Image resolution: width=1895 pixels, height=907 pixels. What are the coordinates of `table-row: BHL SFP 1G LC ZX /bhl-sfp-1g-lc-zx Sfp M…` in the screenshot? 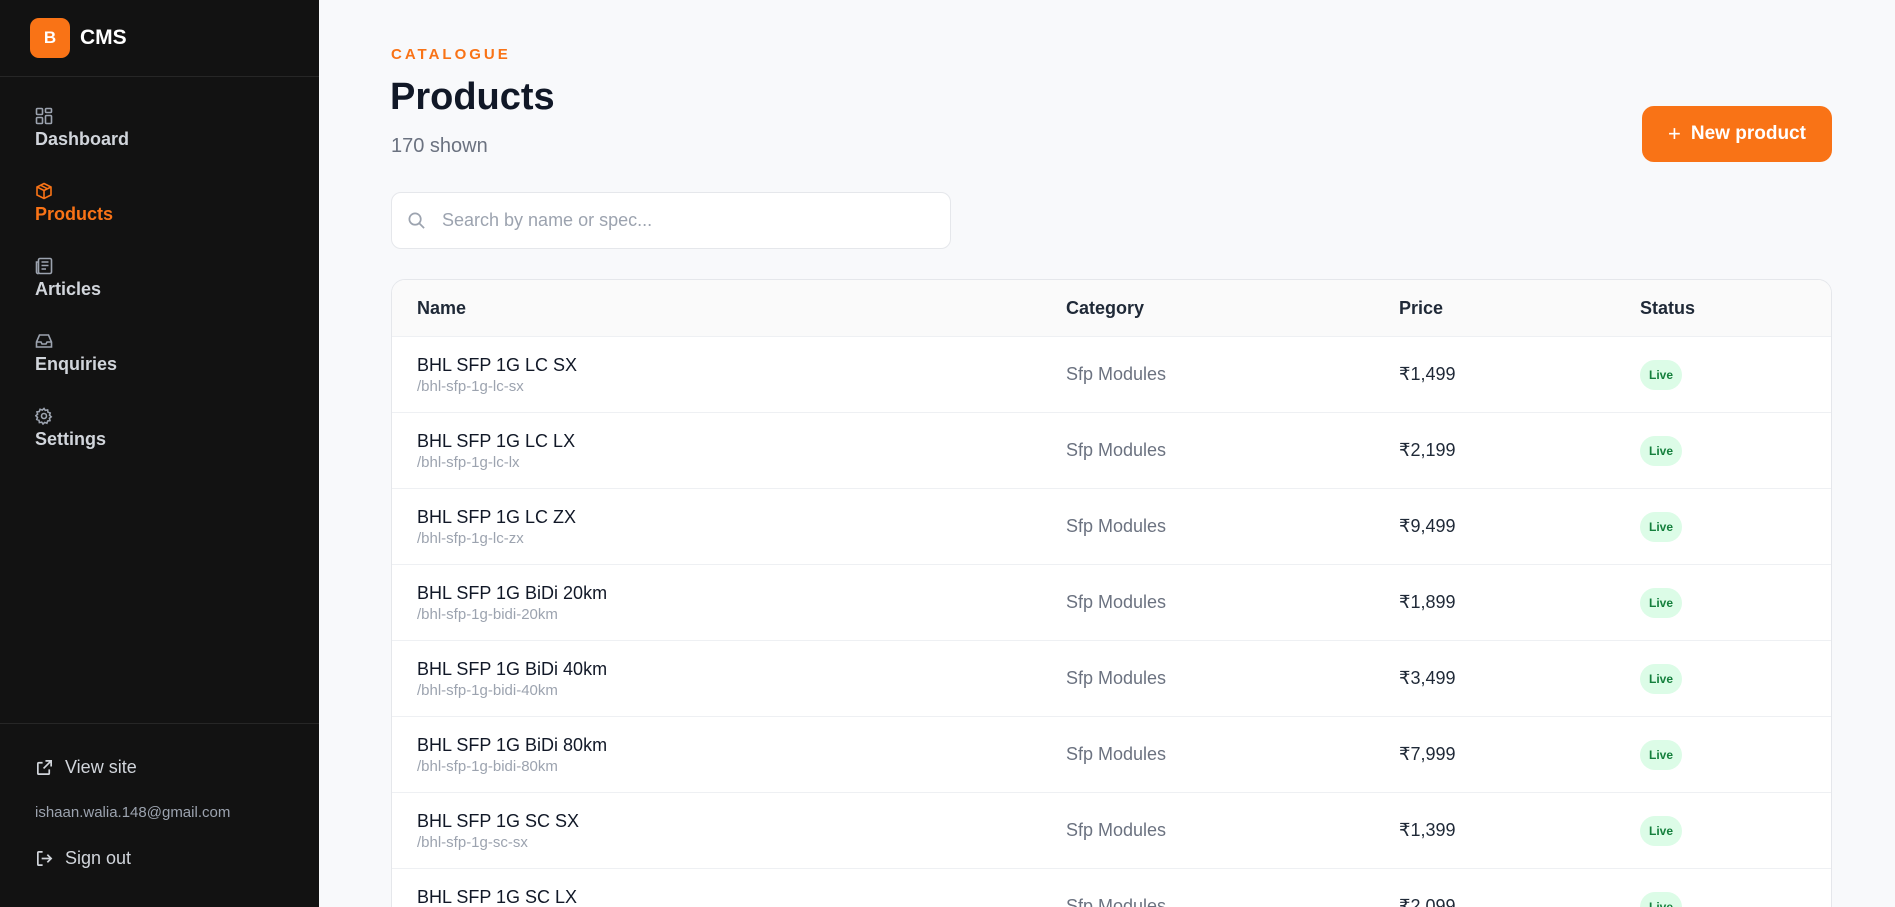 It's located at (1111, 527).